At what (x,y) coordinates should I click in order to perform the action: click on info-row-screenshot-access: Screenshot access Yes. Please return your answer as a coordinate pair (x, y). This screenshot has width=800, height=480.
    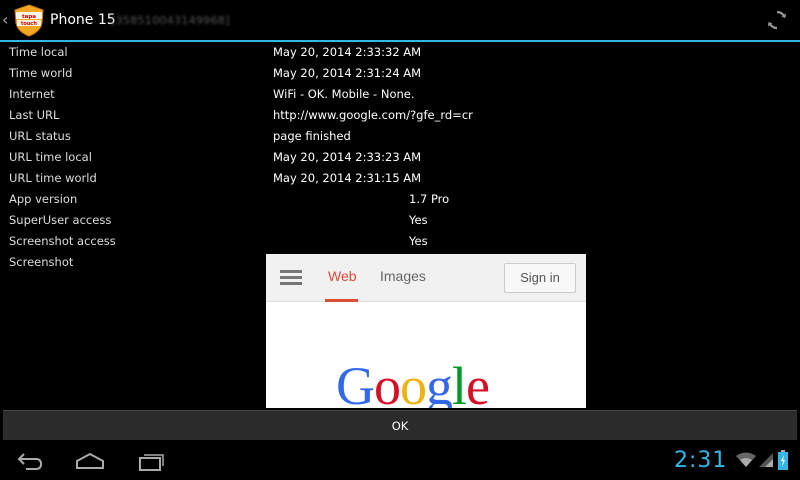
    Looking at the image, I should click on (400, 241).